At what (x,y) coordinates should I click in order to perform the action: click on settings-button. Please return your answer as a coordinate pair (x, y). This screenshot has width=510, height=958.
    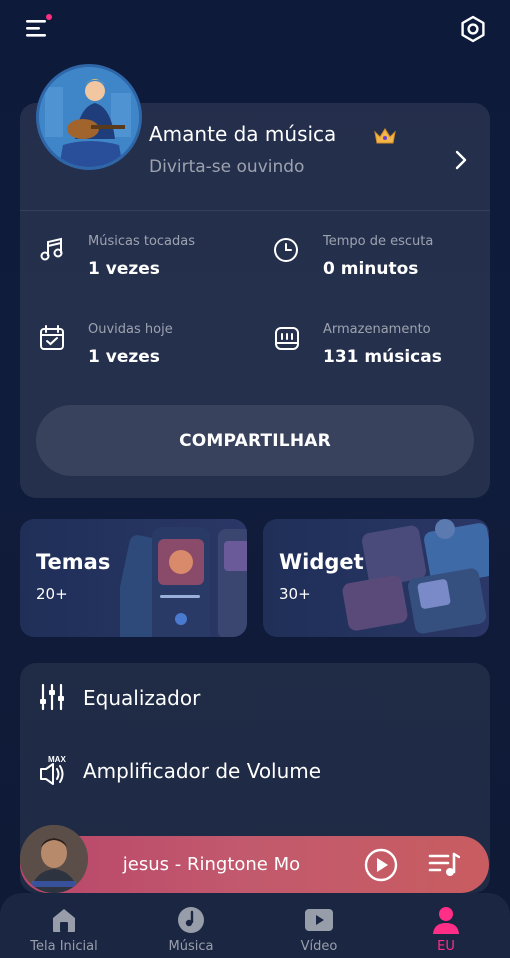
    Looking at the image, I should click on (473, 29).